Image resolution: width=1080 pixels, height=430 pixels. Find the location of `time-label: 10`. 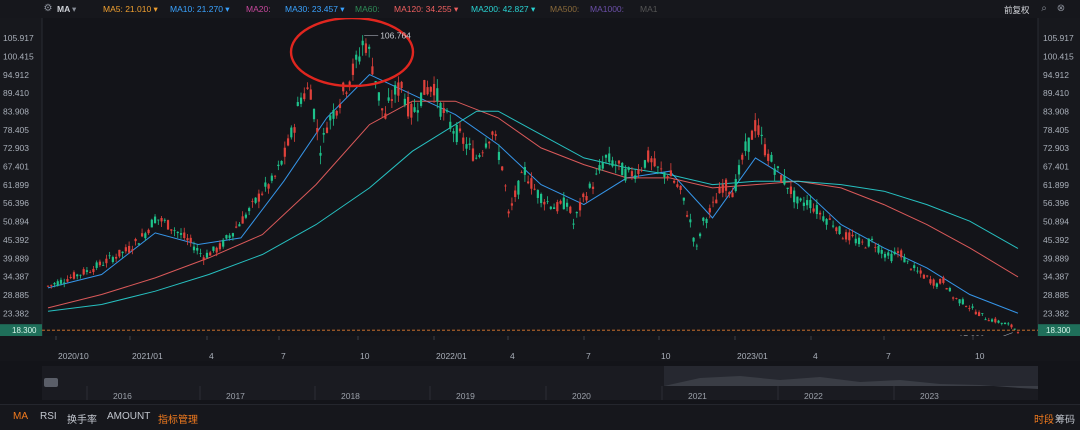

time-label: 10 is located at coordinates (980, 356).